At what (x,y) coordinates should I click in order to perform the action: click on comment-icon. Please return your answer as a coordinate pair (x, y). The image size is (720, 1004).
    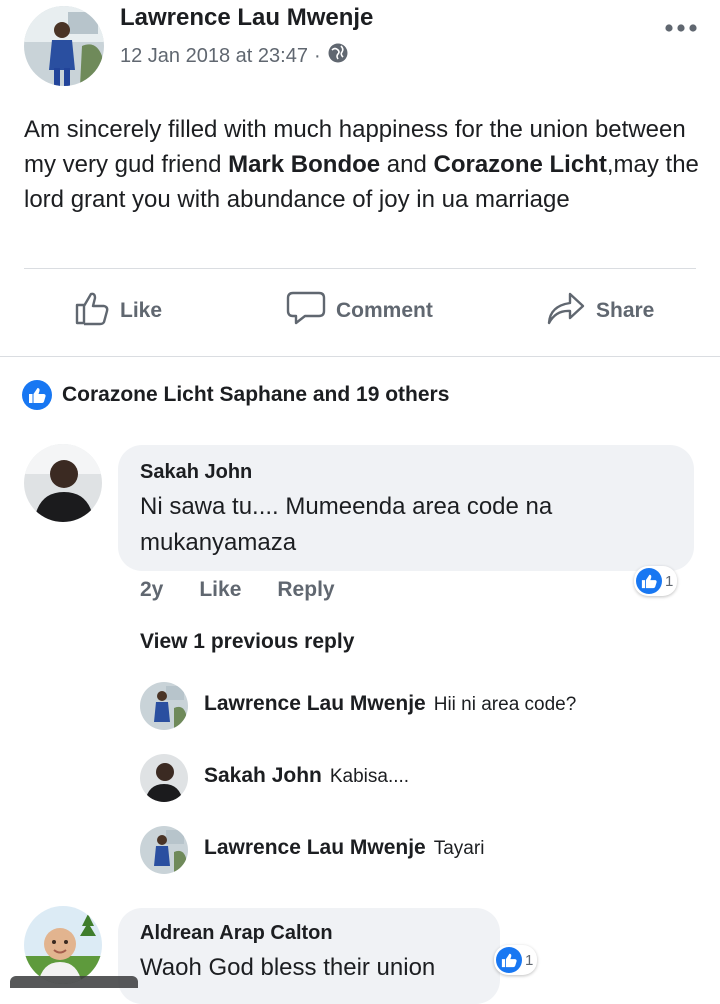
    Looking at the image, I should click on (306, 311).